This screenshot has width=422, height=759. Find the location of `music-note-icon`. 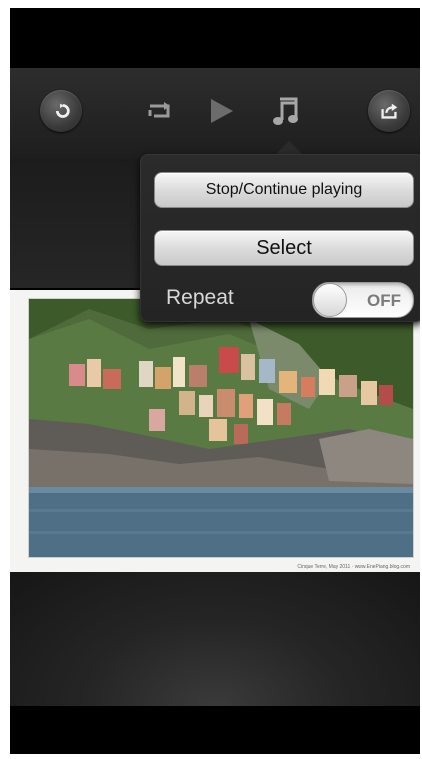

music-note-icon is located at coordinates (285, 111).